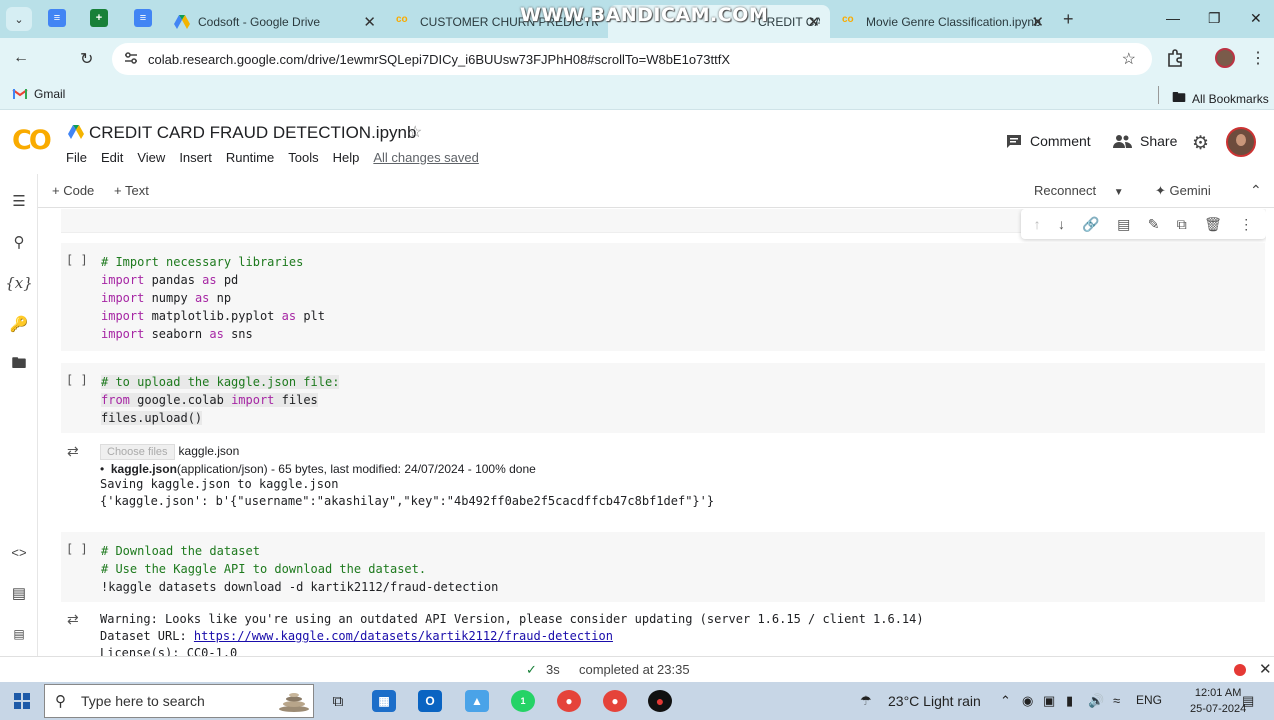  I want to click on comment-button: Comment, so click(1048, 141).